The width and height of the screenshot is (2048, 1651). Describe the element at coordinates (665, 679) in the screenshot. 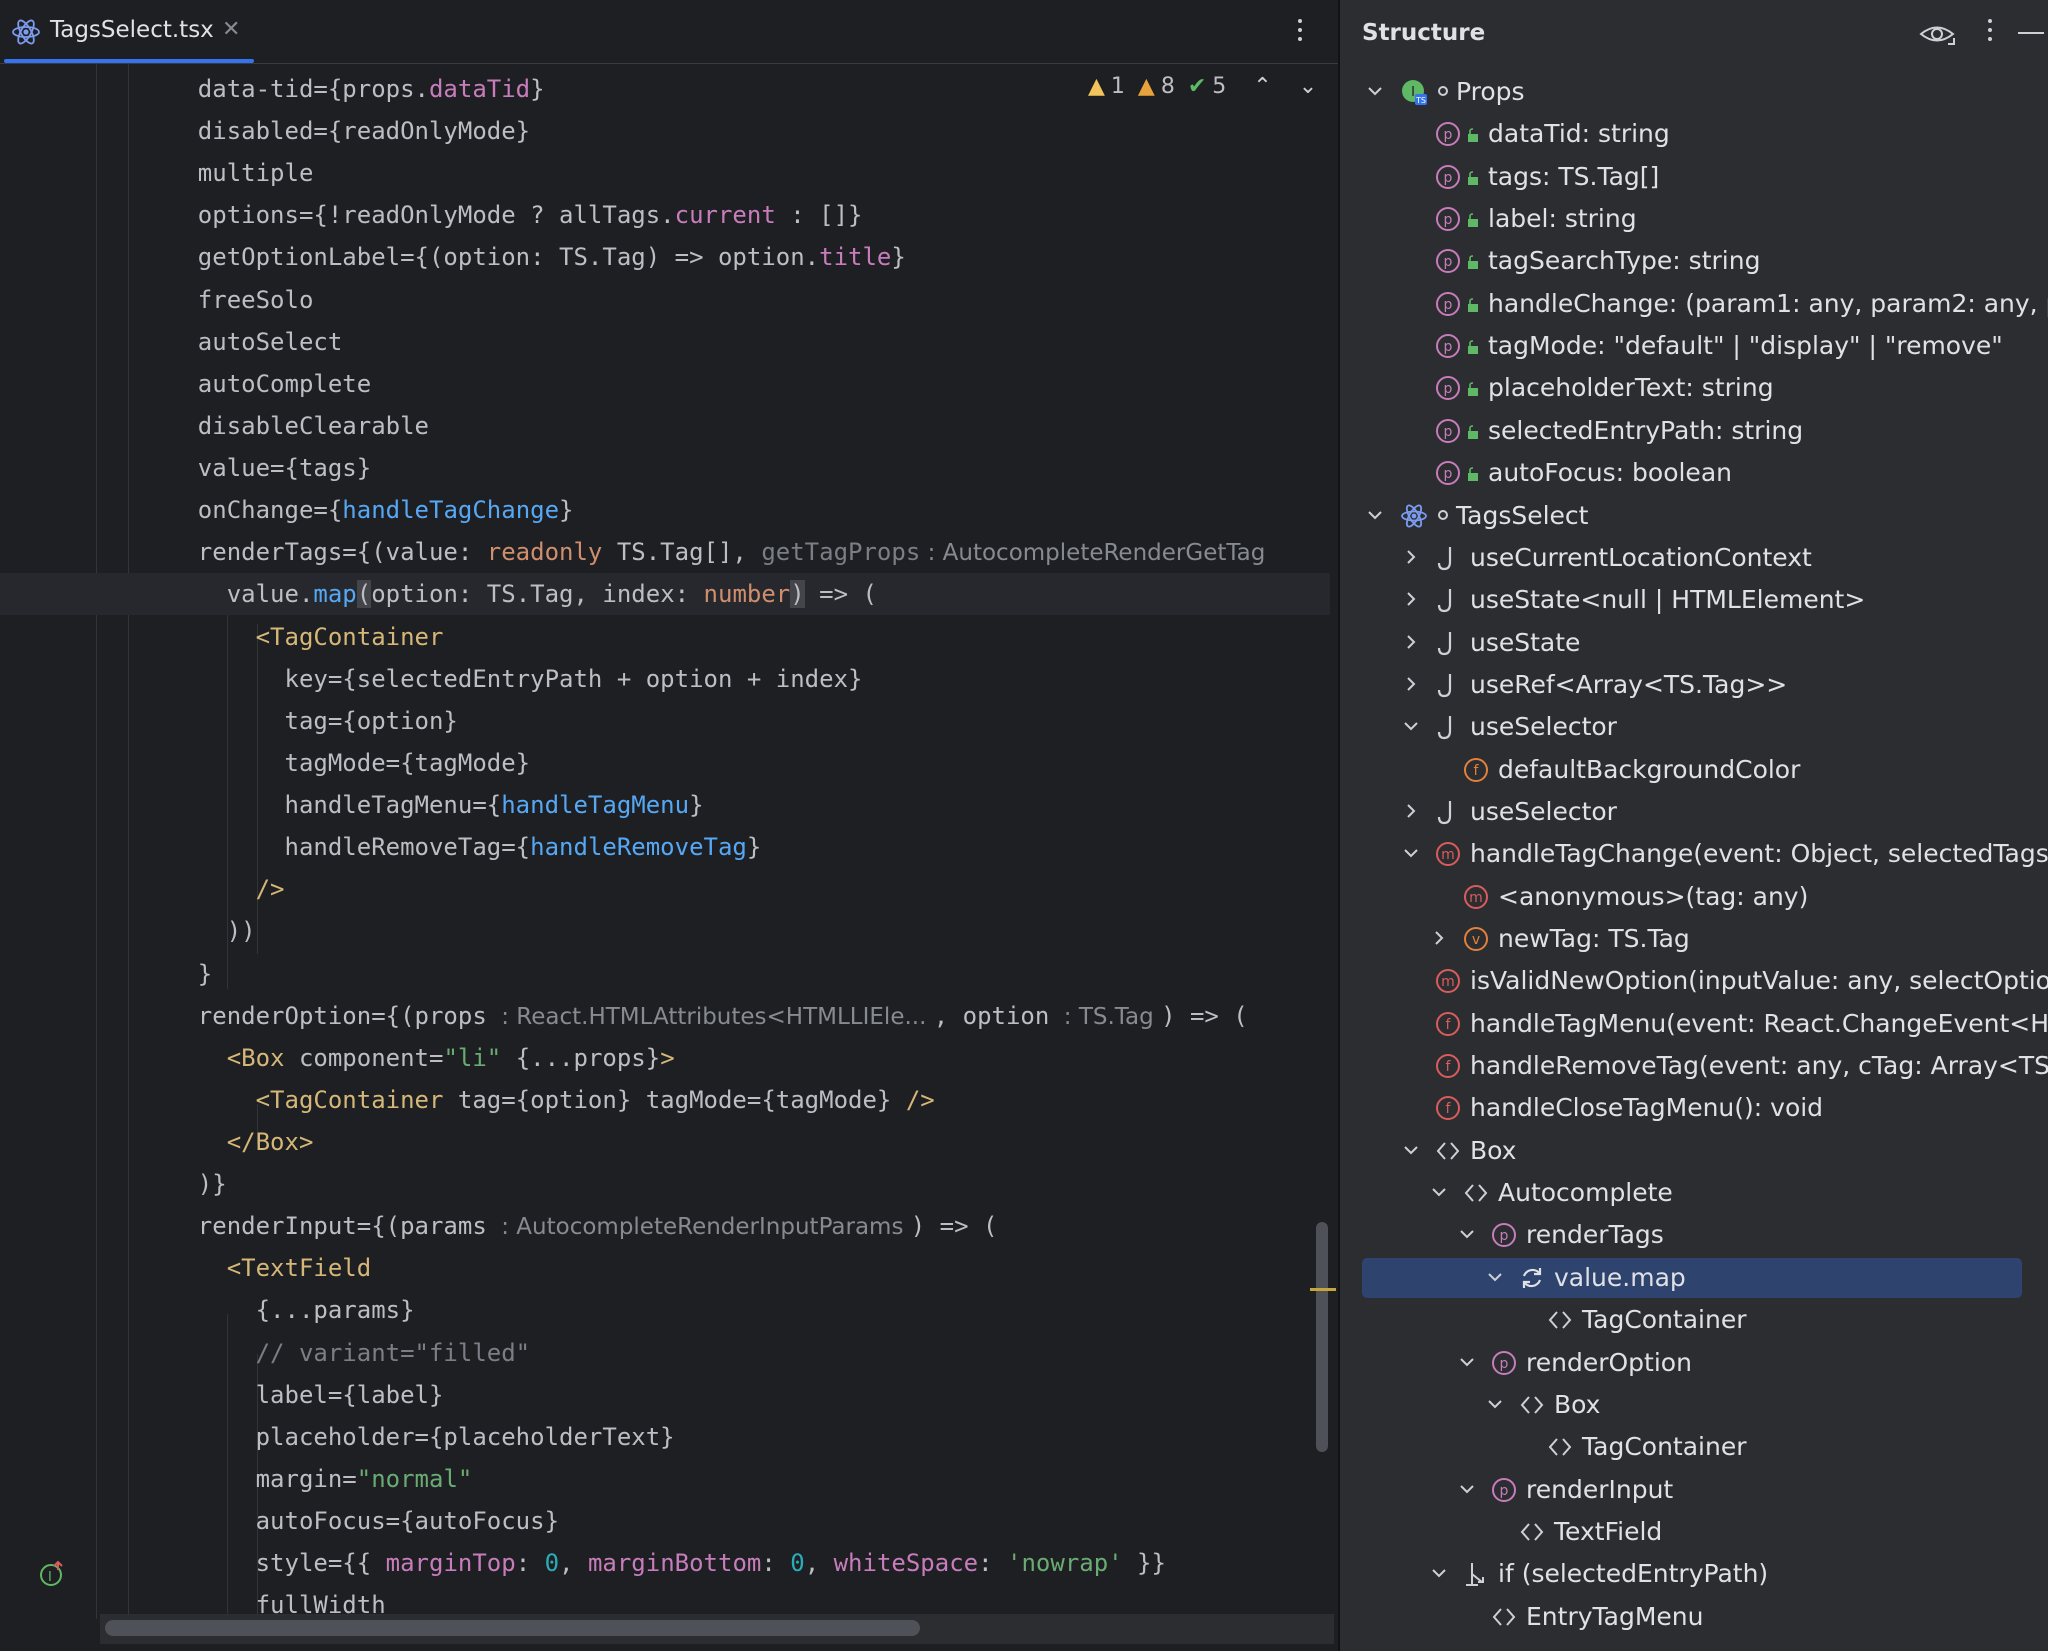

I see `code-line: key={selectedEntryPath + option + index}` at that location.